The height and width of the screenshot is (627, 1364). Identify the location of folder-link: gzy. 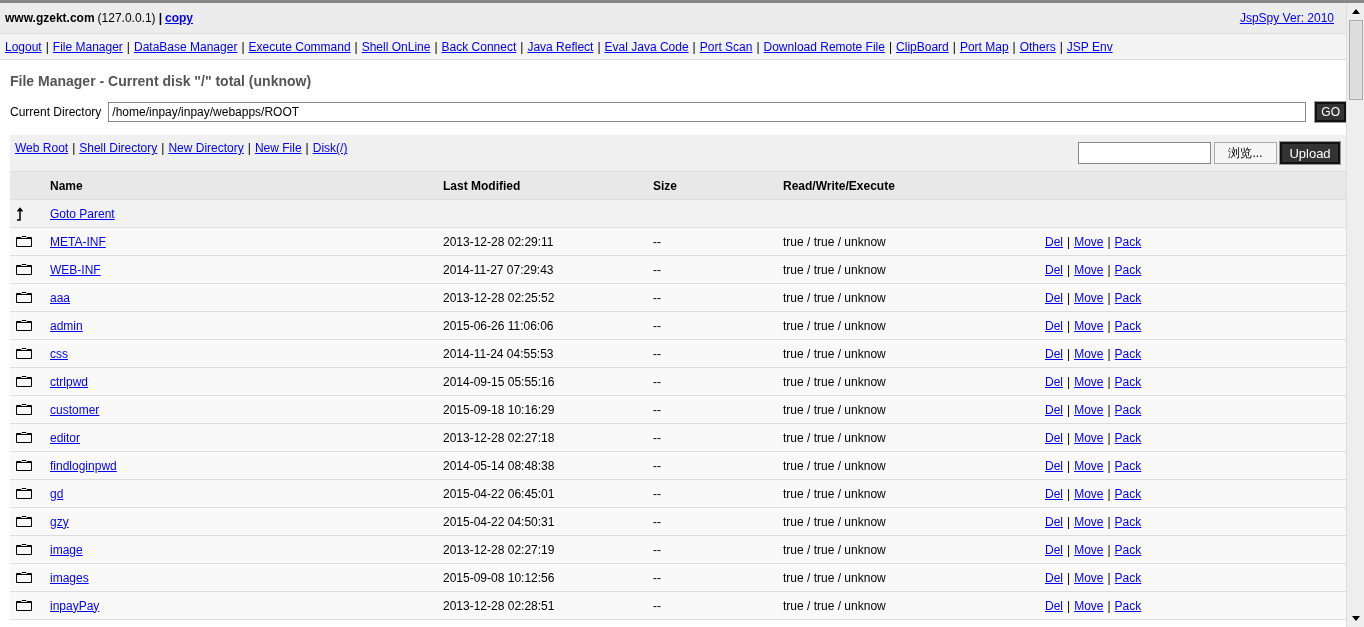
(59, 521).